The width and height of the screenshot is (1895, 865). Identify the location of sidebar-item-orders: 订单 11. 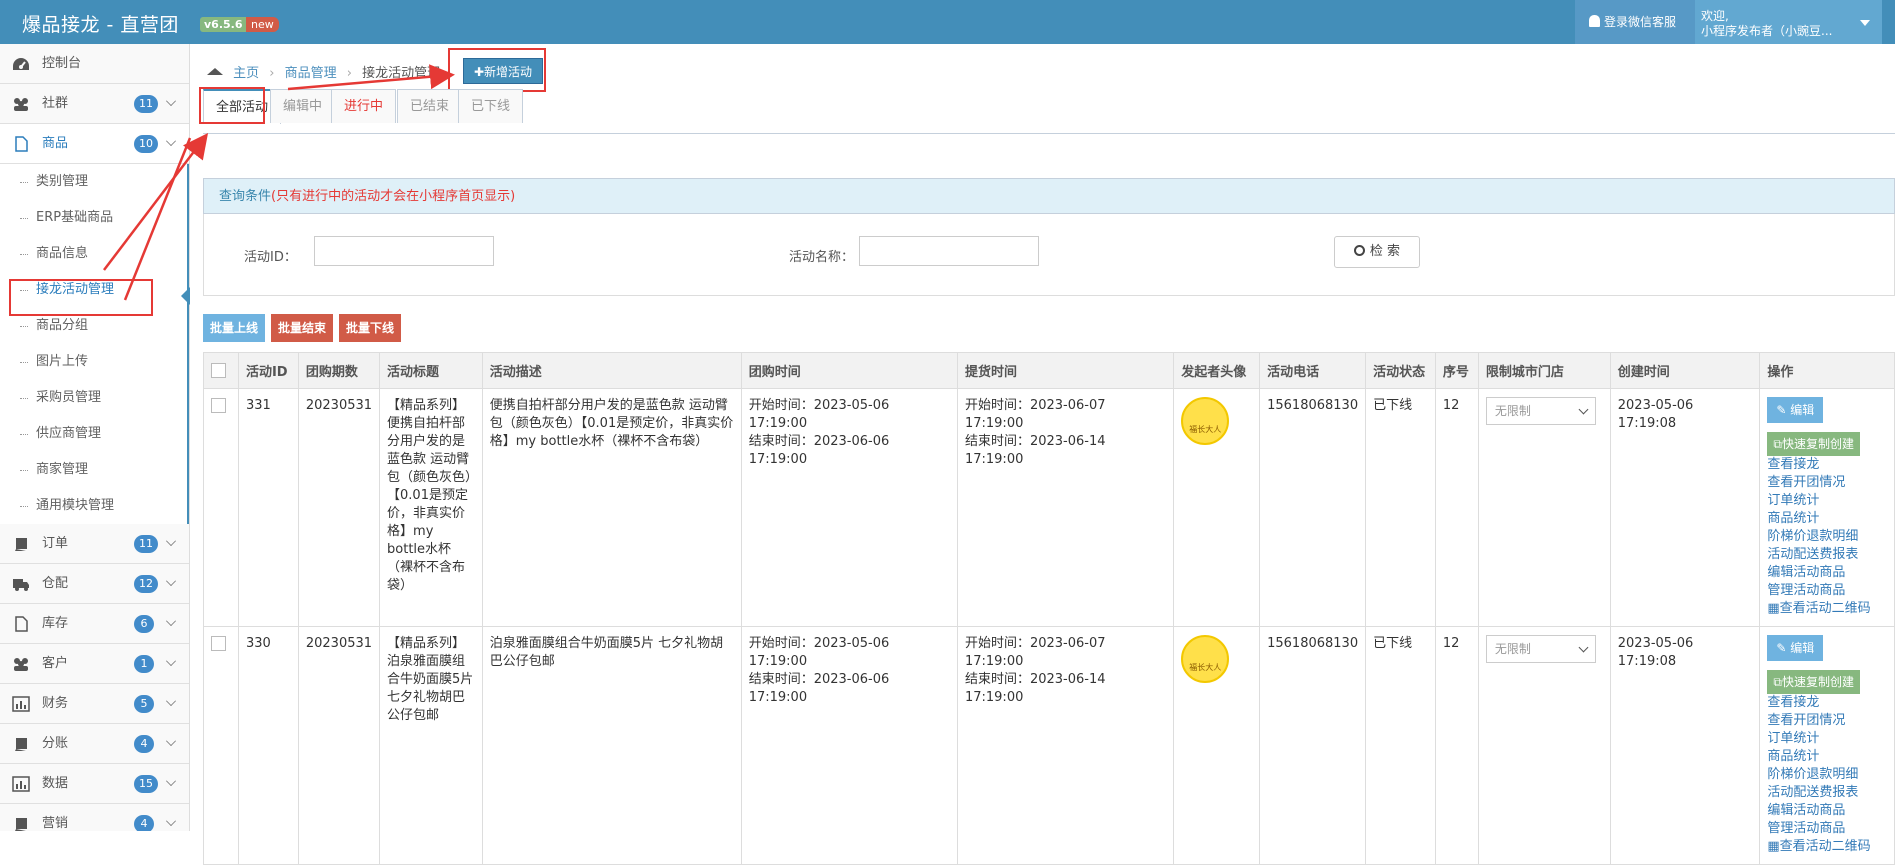
(94, 544).